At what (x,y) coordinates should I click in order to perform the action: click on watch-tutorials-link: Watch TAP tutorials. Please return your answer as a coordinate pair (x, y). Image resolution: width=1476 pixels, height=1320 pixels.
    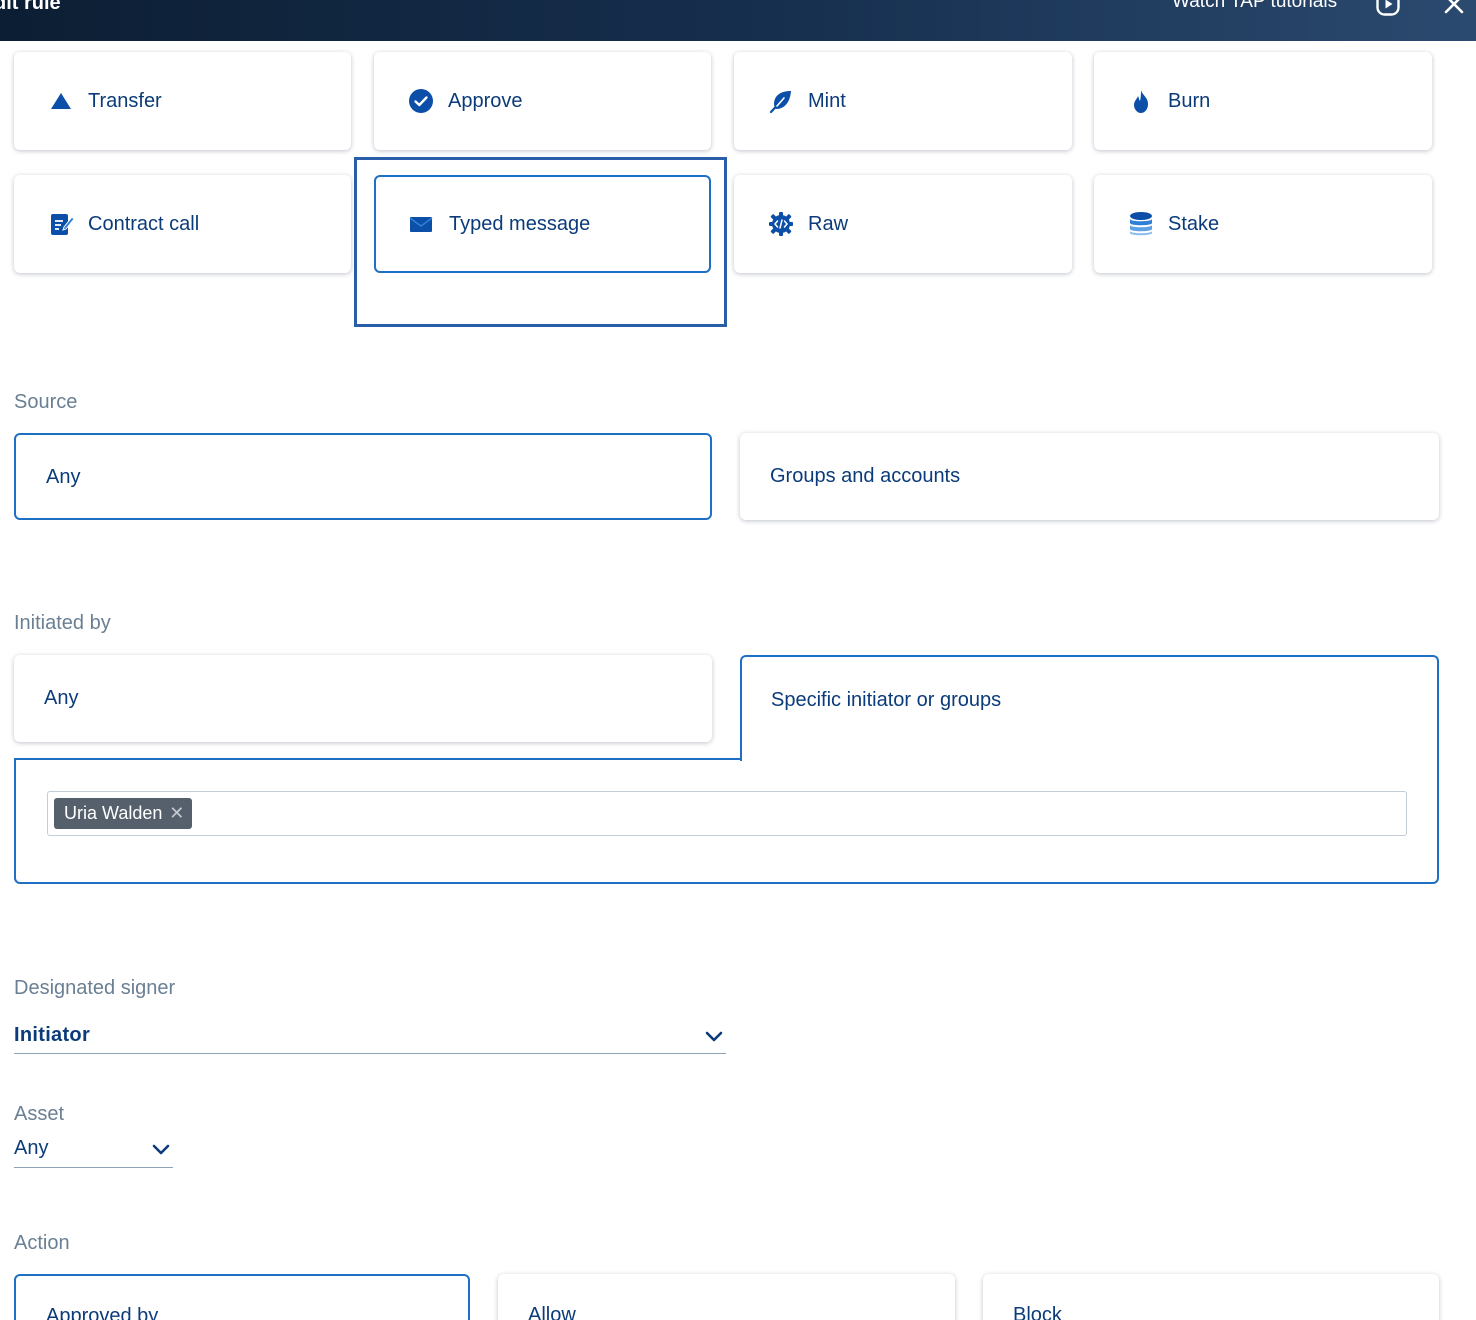
    Looking at the image, I should click on (1254, 7).